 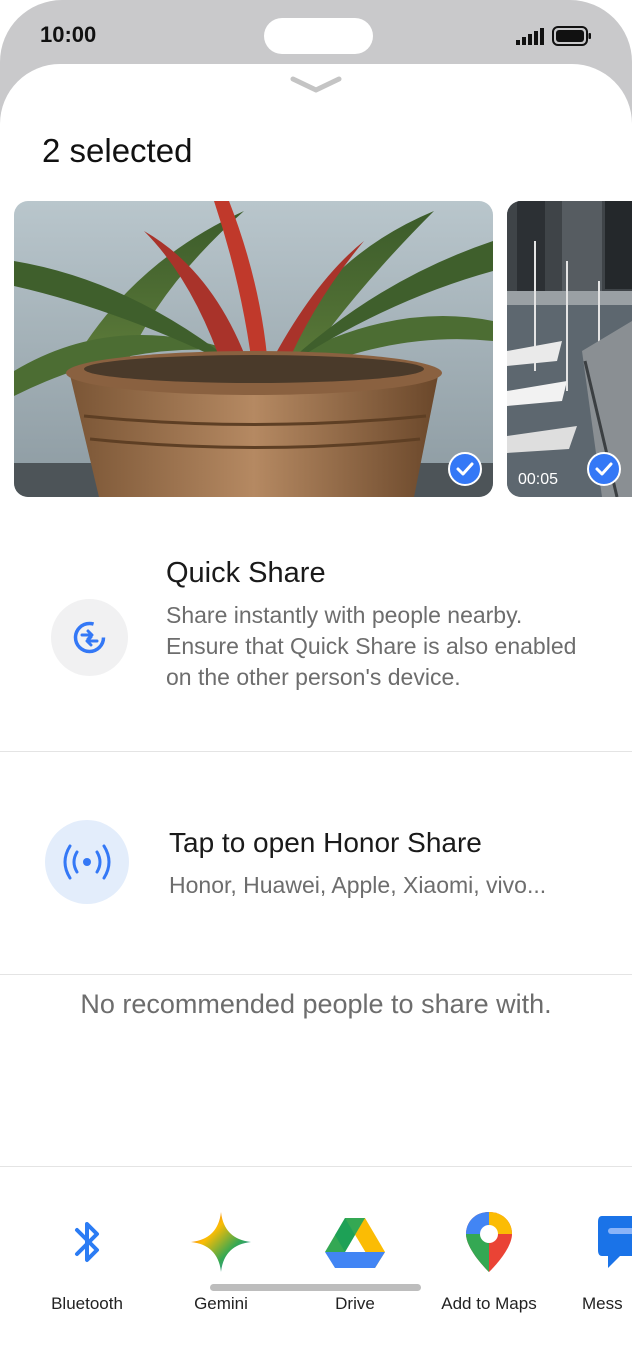 I want to click on collapse-chevron-icon, so click(x=316, y=85).